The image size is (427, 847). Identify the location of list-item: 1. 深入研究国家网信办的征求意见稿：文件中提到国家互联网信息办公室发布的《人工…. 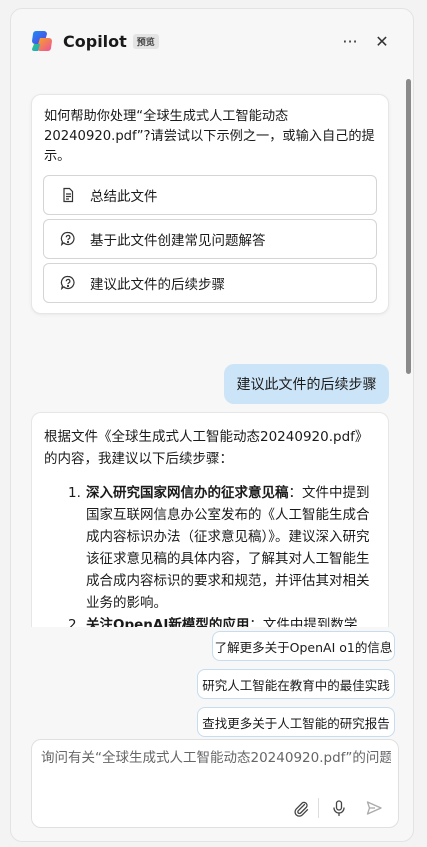
(219, 548).